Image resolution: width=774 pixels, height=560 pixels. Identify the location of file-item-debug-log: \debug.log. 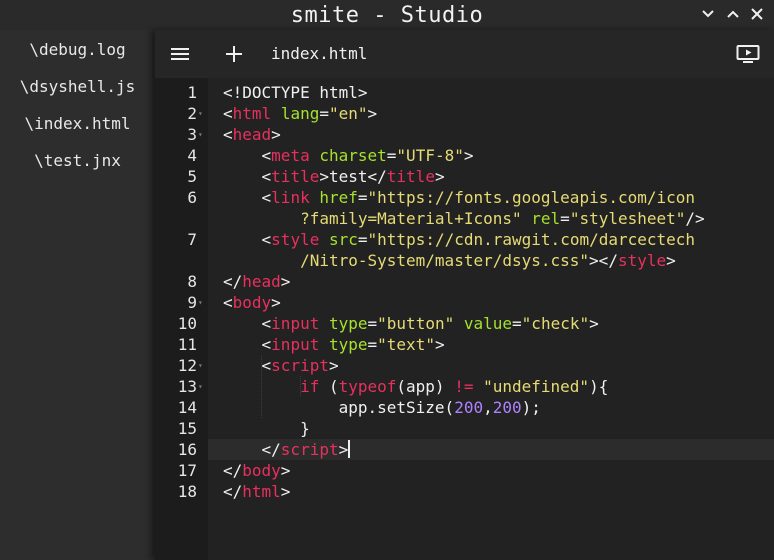
(77, 49).